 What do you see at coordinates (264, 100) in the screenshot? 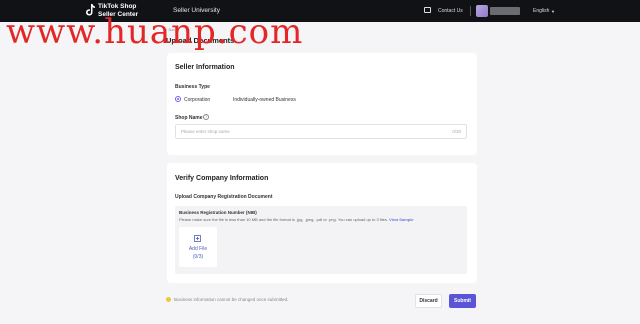
I see `radio-individual-label: Individually-owned Business` at bounding box center [264, 100].